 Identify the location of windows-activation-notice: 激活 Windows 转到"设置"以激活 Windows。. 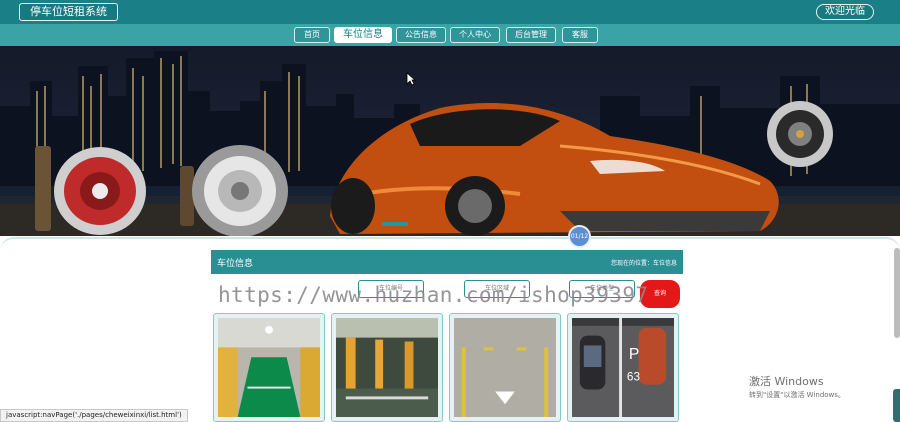
(797, 387).